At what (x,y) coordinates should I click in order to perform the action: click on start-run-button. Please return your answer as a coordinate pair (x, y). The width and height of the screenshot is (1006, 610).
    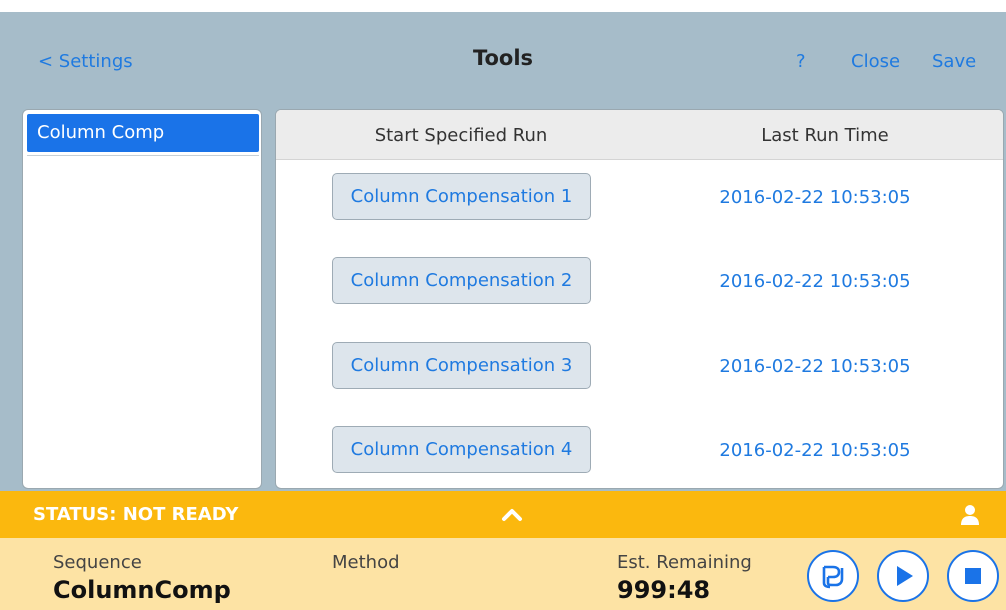
    Looking at the image, I should click on (903, 576).